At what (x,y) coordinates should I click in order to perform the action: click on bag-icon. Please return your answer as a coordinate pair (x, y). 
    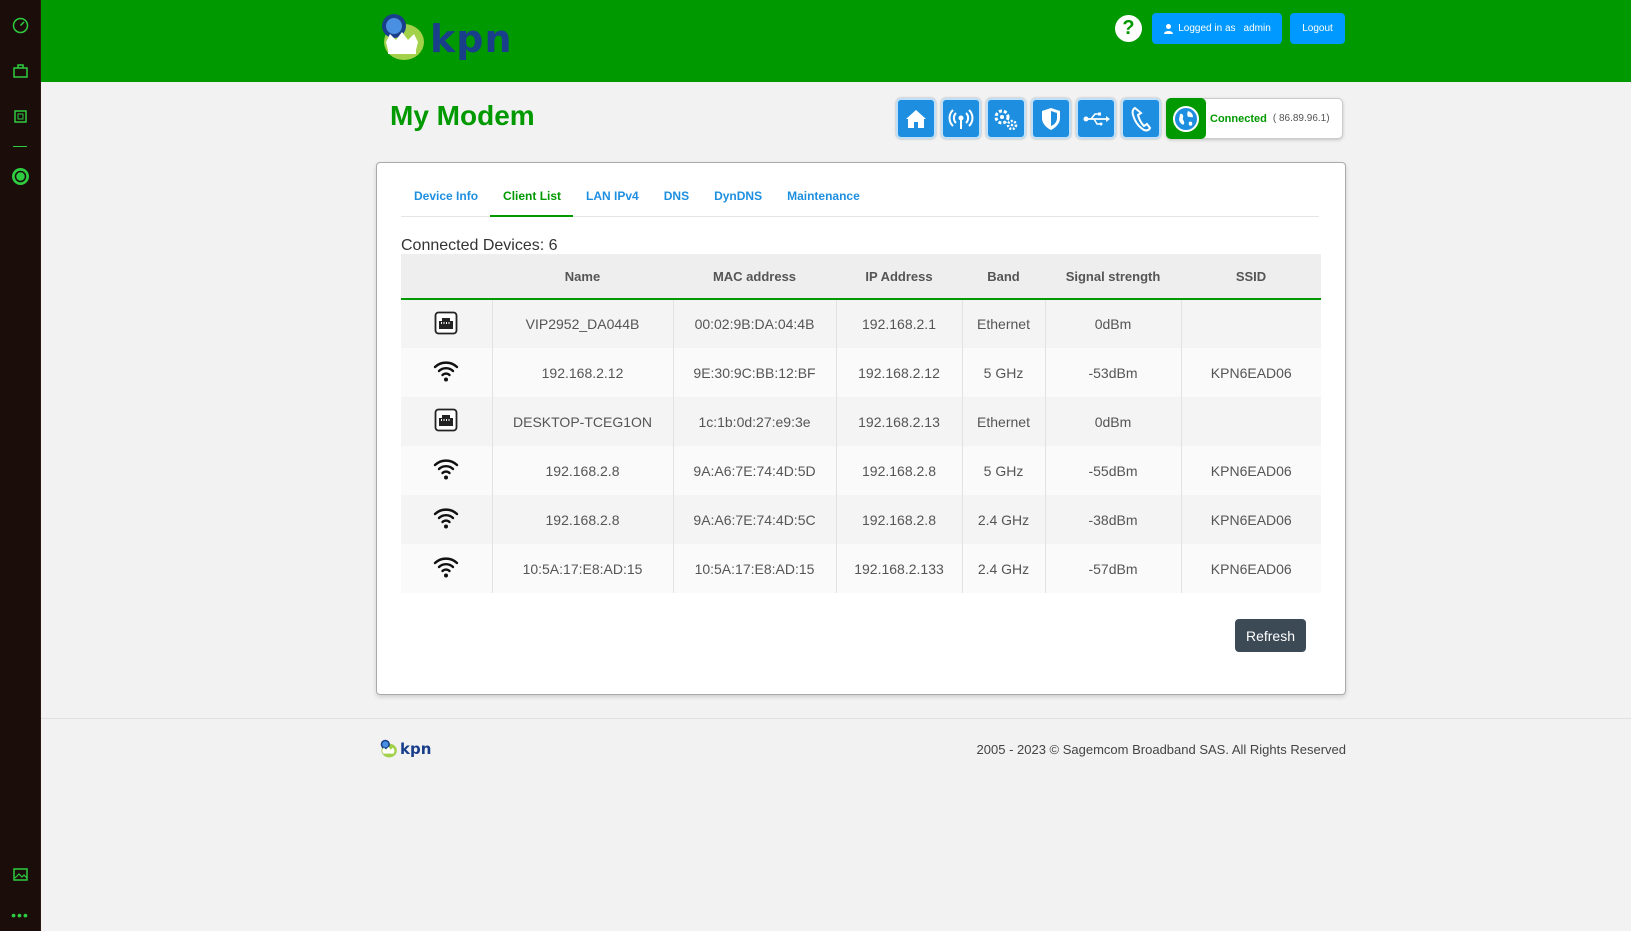
    Looking at the image, I should click on (20, 70).